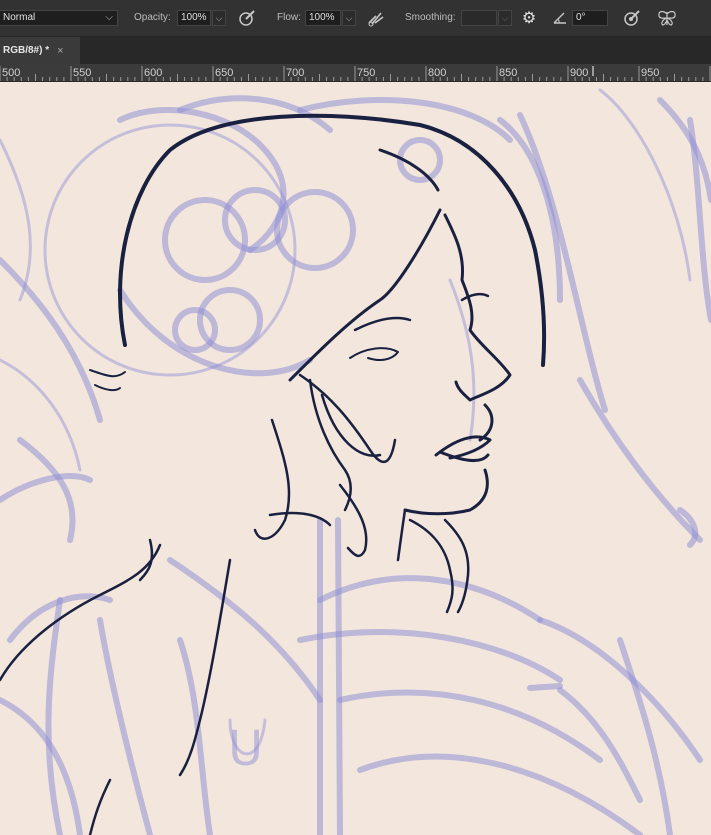  Describe the element at coordinates (152, 17) in the screenshot. I see `opacity-label: Opacity:` at that location.